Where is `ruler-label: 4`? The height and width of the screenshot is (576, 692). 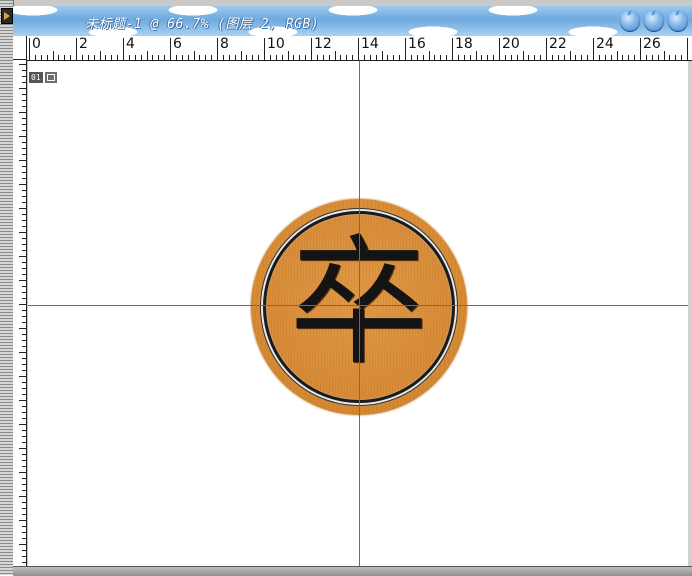 ruler-label: 4 is located at coordinates (130, 44).